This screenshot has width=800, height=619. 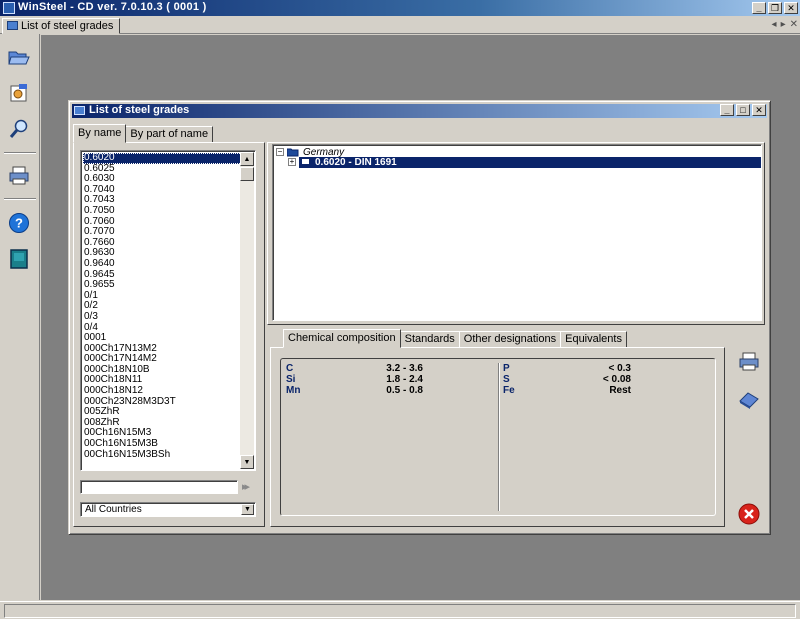 I want to click on grade-search-input, so click(x=159, y=487).